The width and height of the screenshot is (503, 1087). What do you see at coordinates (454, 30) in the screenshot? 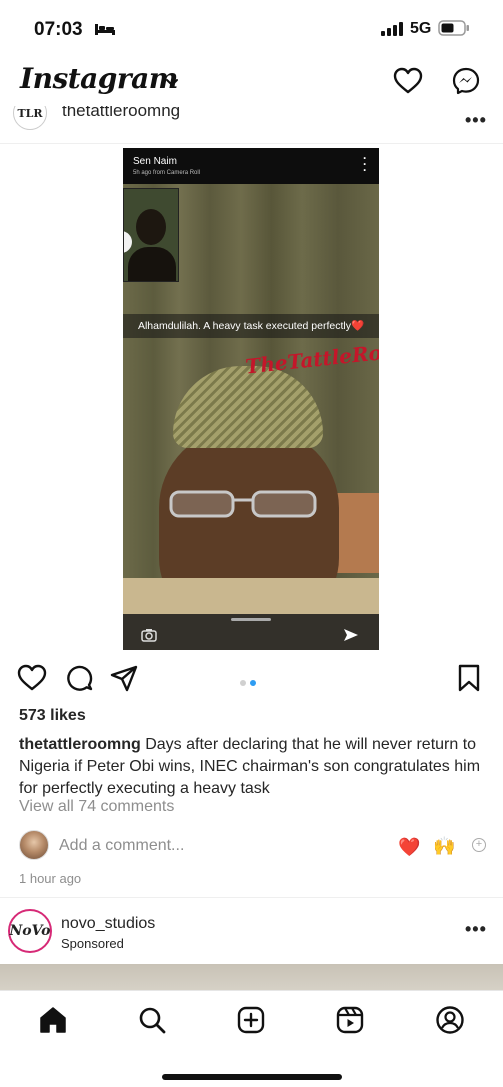
I see `battery-icon` at bounding box center [454, 30].